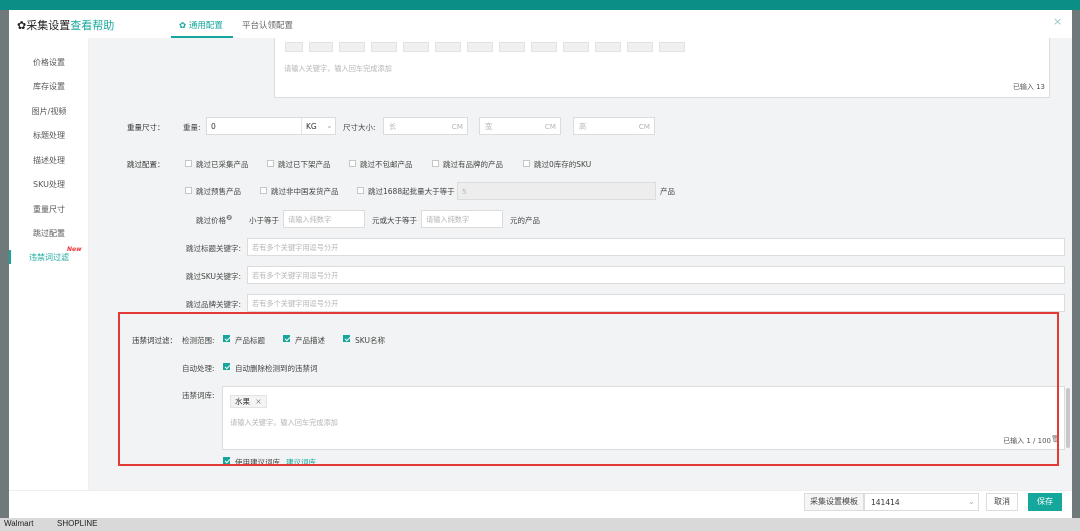  Describe the element at coordinates (301, 126) in the screenshot. I see `weight-unit-divider` at that location.